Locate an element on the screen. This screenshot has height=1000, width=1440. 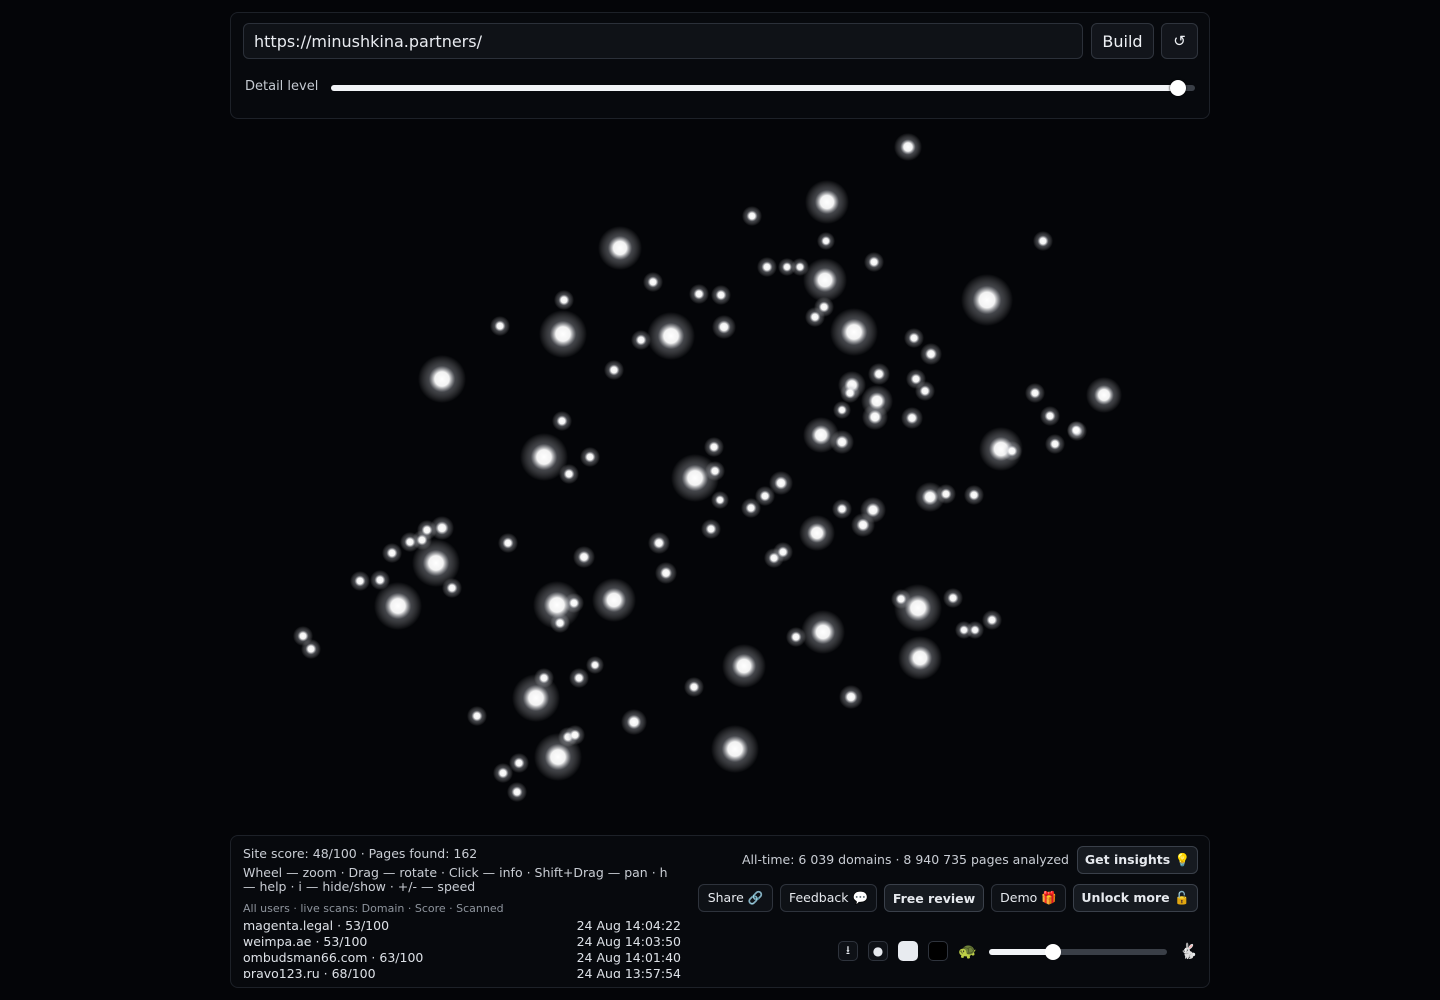
scan-row: weimpa.ae · 53/100 24 Aug 14:03:50 is located at coordinates (462, 942).